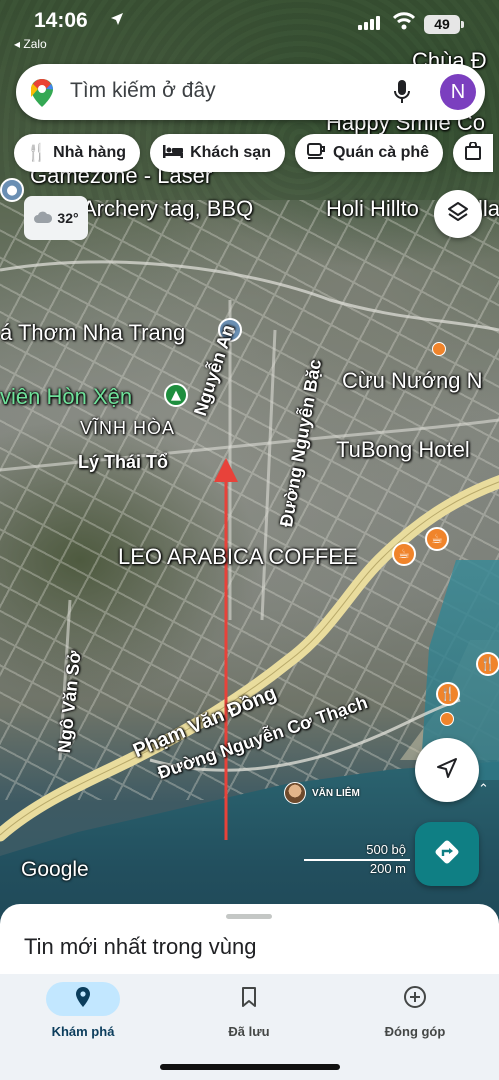 This screenshot has height=1080, width=499. What do you see at coordinates (316, 153) in the screenshot?
I see `coffee-icon` at bounding box center [316, 153].